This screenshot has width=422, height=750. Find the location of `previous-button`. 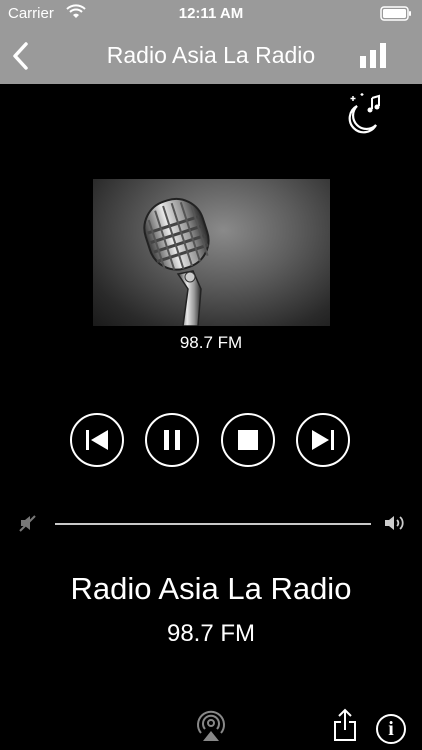

previous-button is located at coordinates (97, 440).